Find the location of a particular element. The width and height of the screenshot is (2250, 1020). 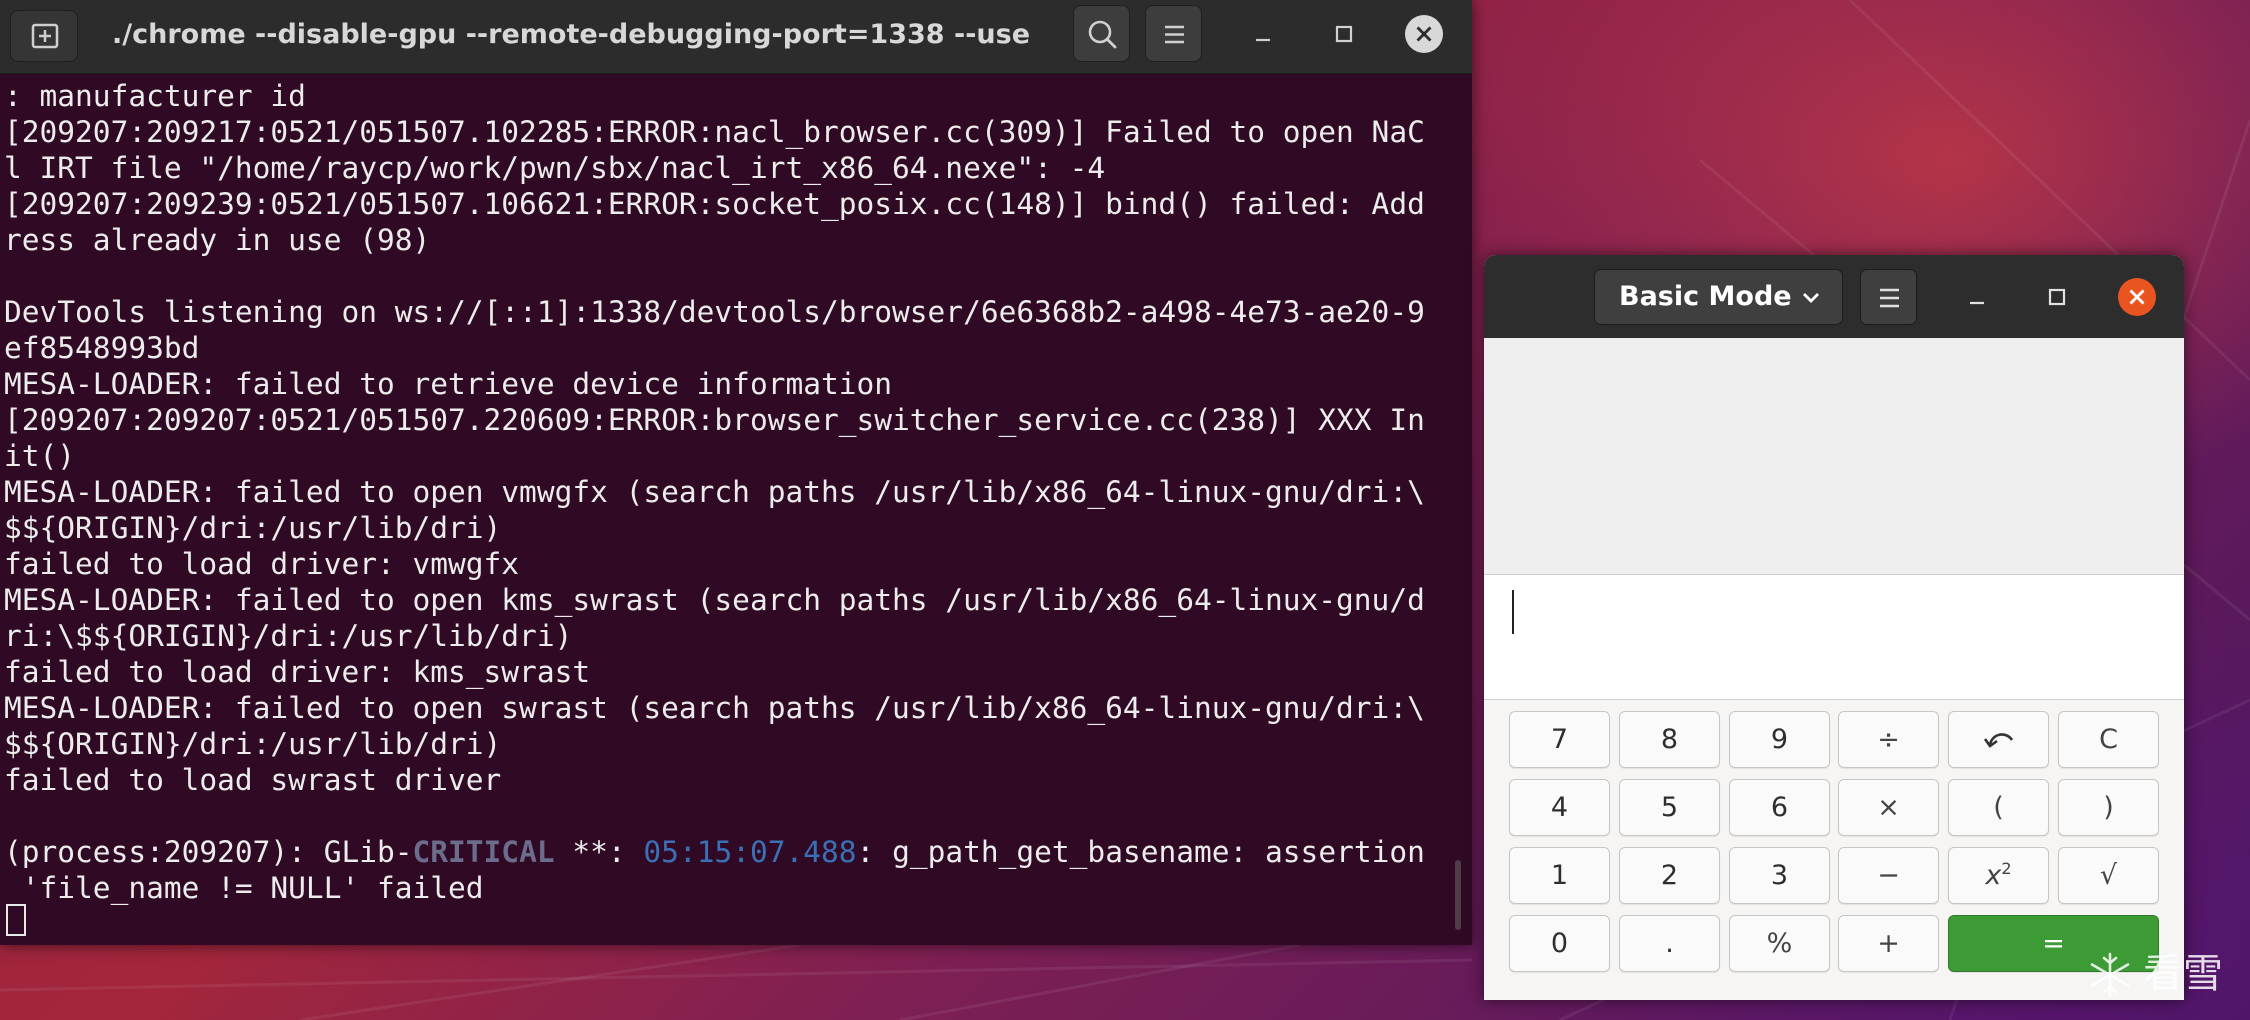

snowflake-icon is located at coordinates (2110, 975).